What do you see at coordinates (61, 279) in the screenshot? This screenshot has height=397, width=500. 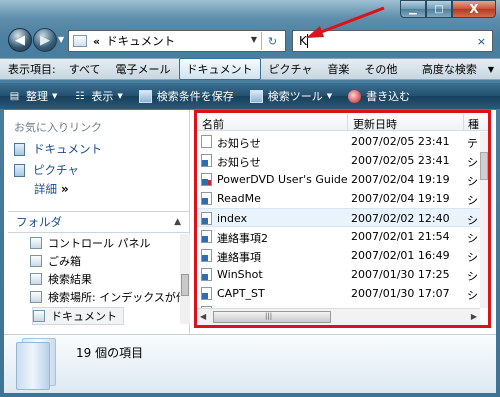 I see `tree-item-search-results: 検索結果` at bounding box center [61, 279].